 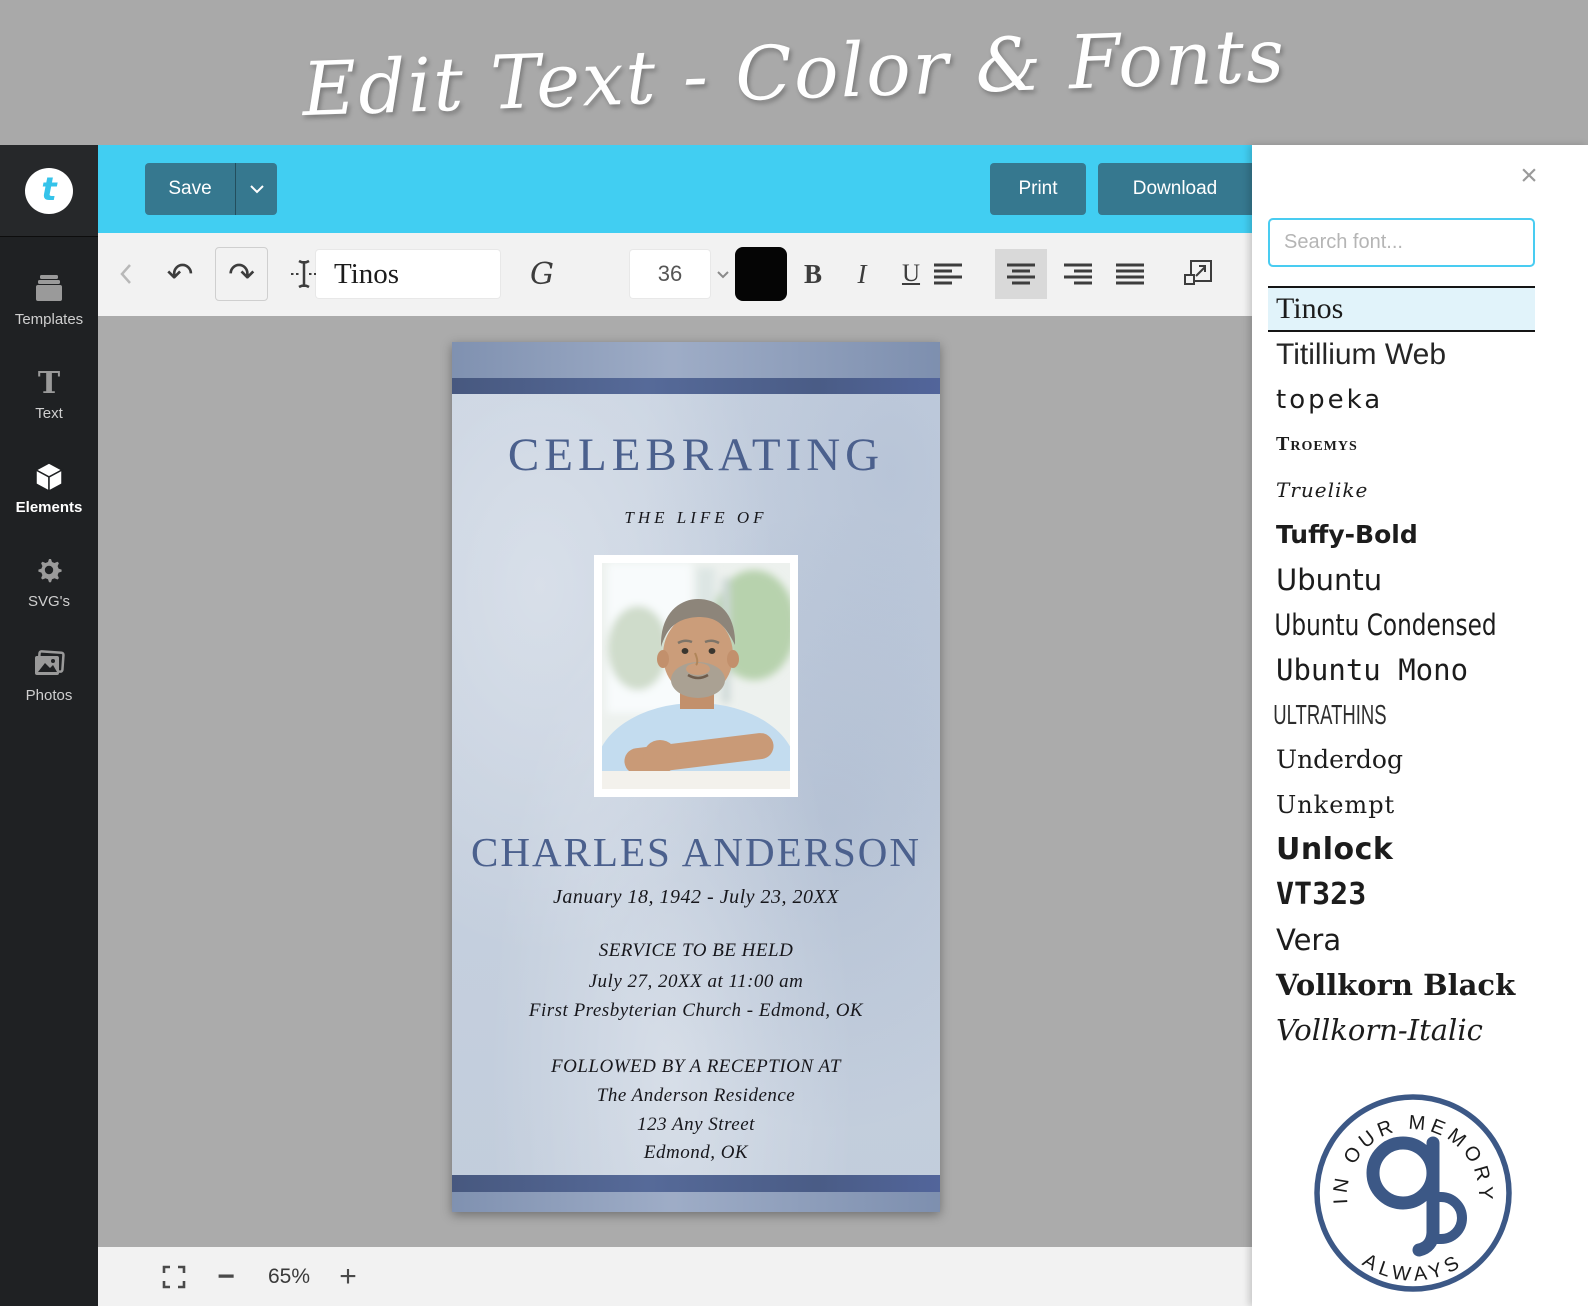 I want to click on font-list-item: Ubuntu, so click(x=1401, y=579).